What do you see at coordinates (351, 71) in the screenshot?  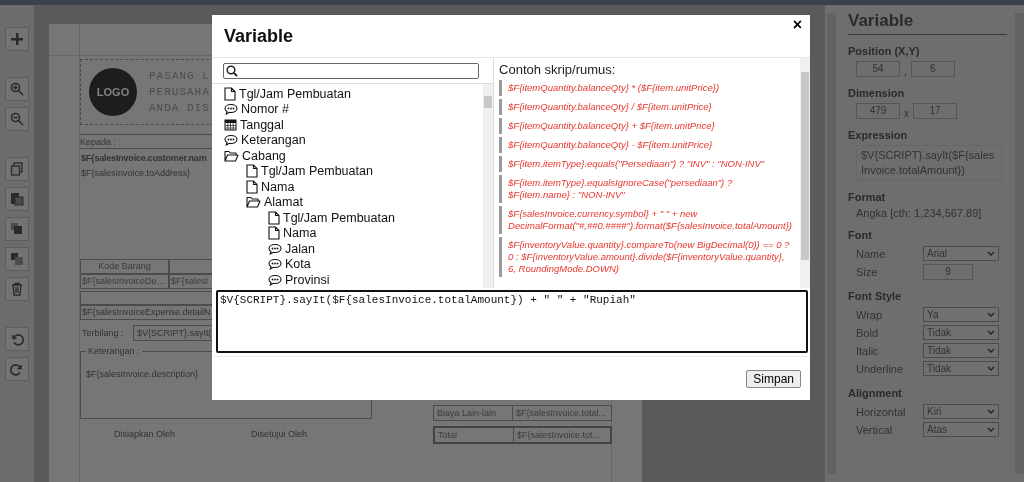 I see `search-field` at bounding box center [351, 71].